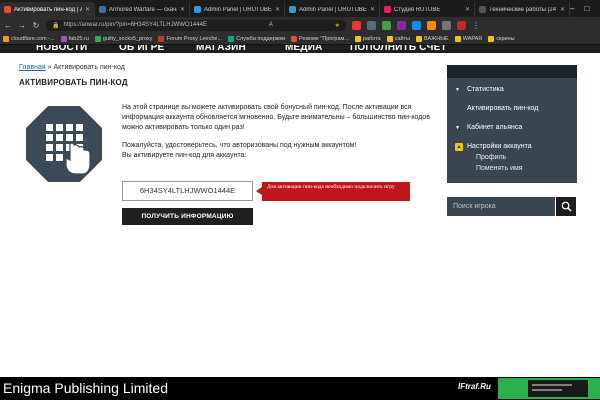  I want to click on bookmark-item: сайты, so click(398, 38).